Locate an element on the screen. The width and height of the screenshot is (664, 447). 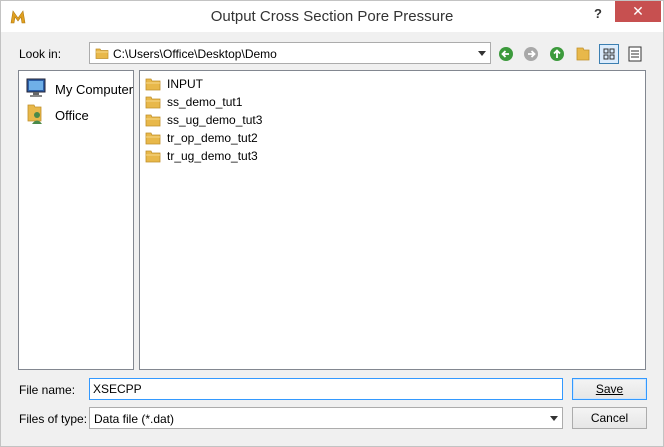
places-sidebar: My Computer Office is located at coordinates (76, 220).